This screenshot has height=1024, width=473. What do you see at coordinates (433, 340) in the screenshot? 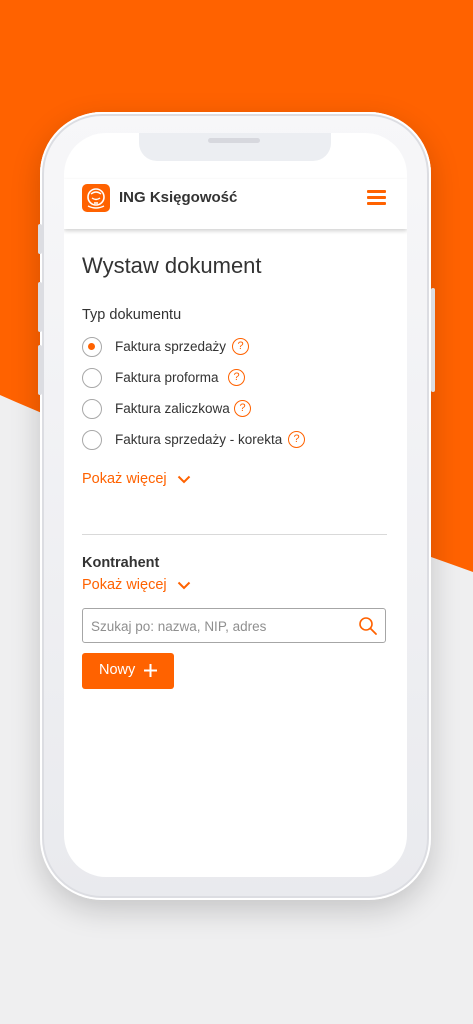
I see `phone-power-button` at bounding box center [433, 340].